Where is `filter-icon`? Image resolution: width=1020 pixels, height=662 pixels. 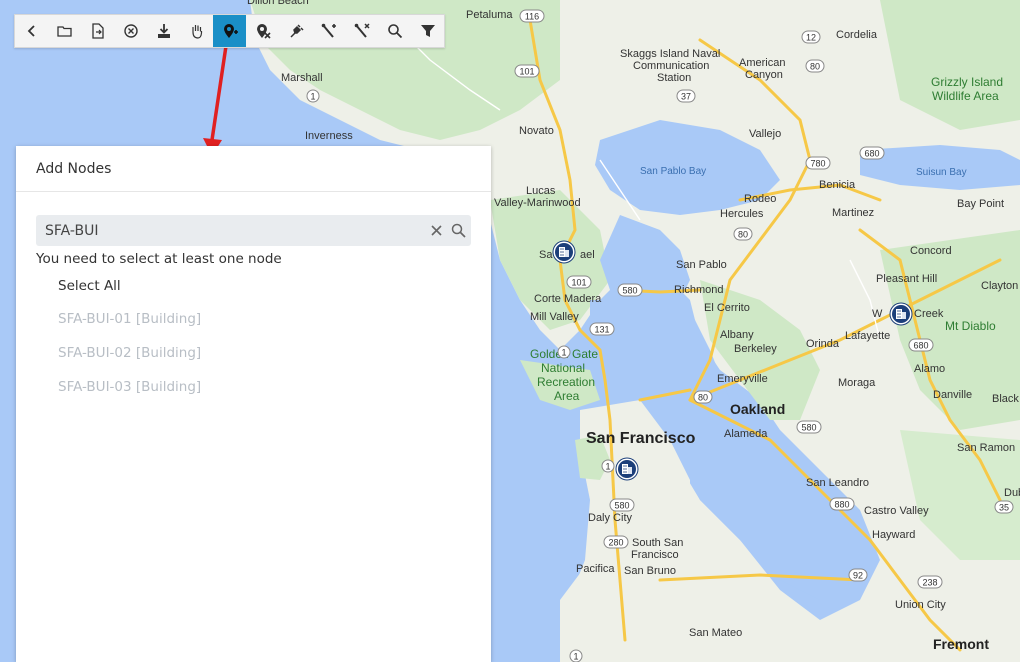 filter-icon is located at coordinates (427, 31).